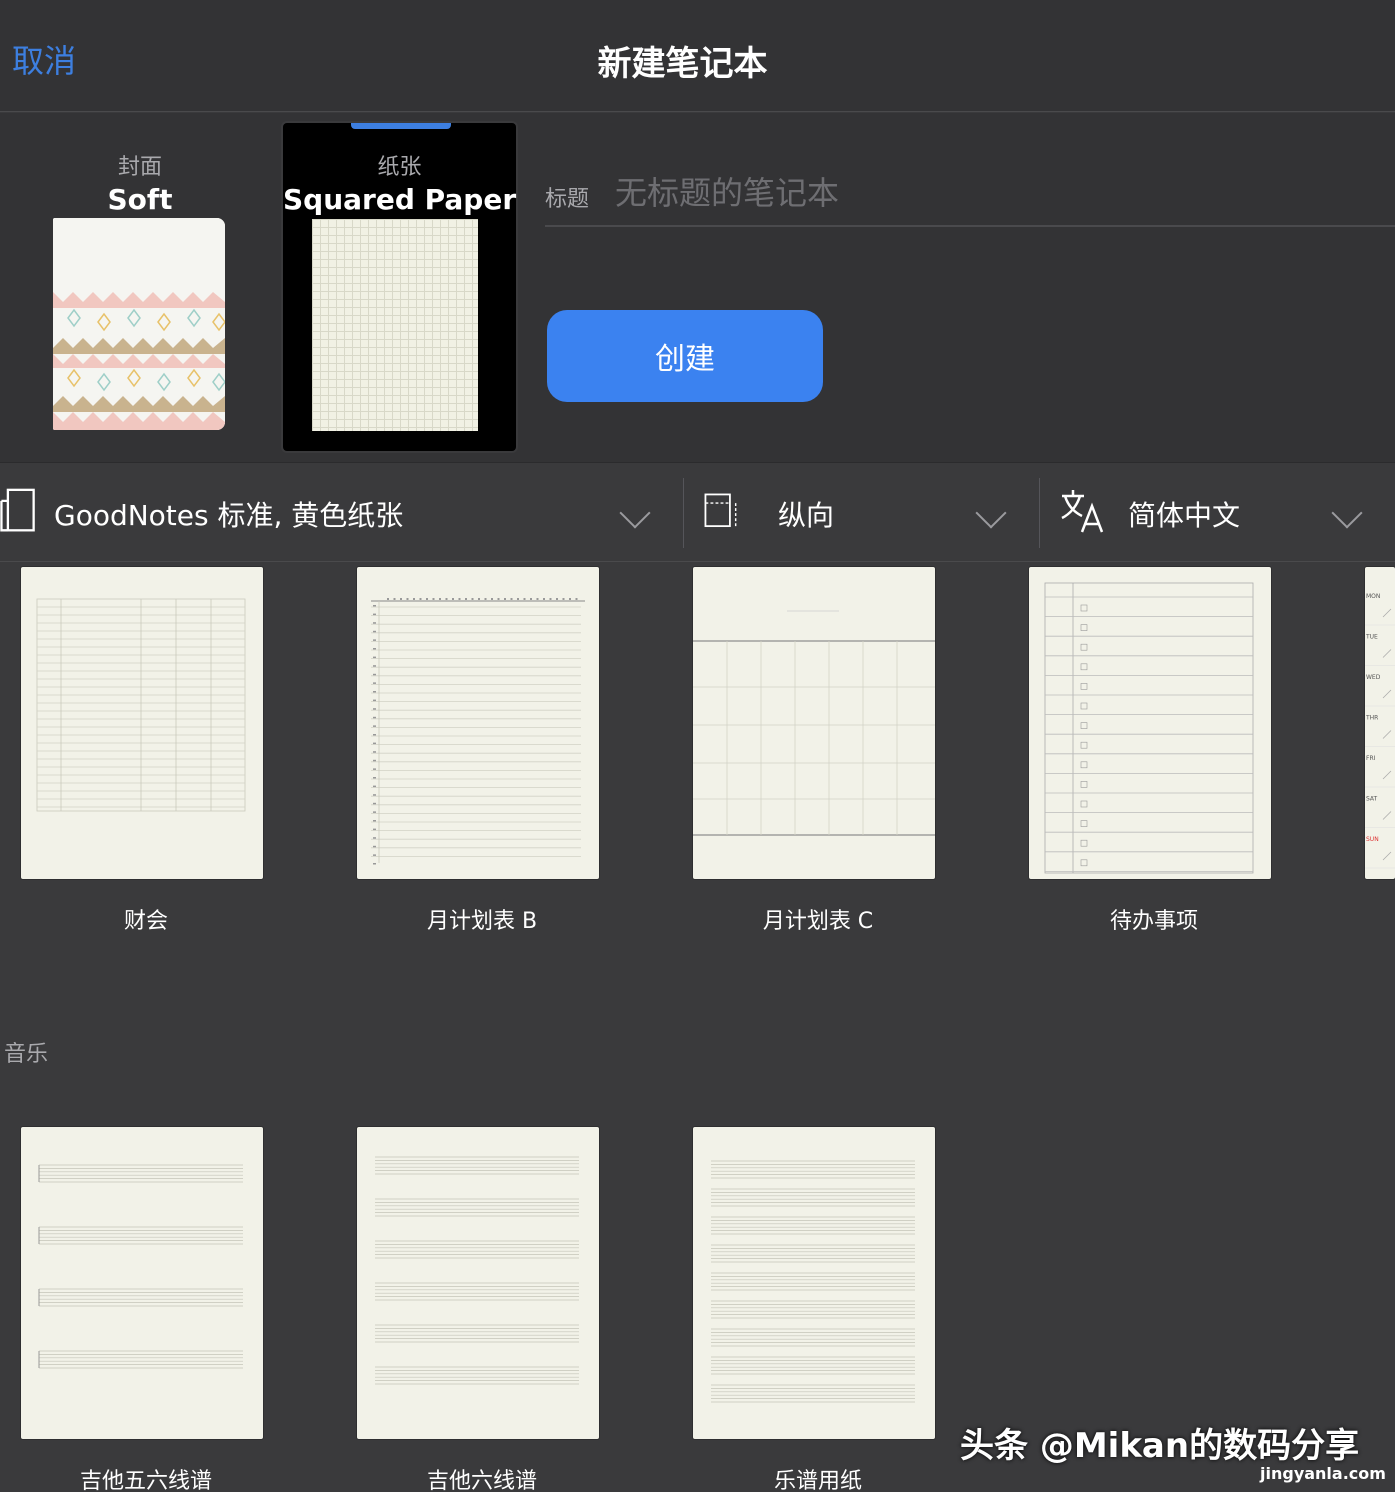 This screenshot has height=1492, width=1395. What do you see at coordinates (229, 515) in the screenshot?
I see `template-set-label: GoodNotes 标准, 黄色纸张` at bounding box center [229, 515].